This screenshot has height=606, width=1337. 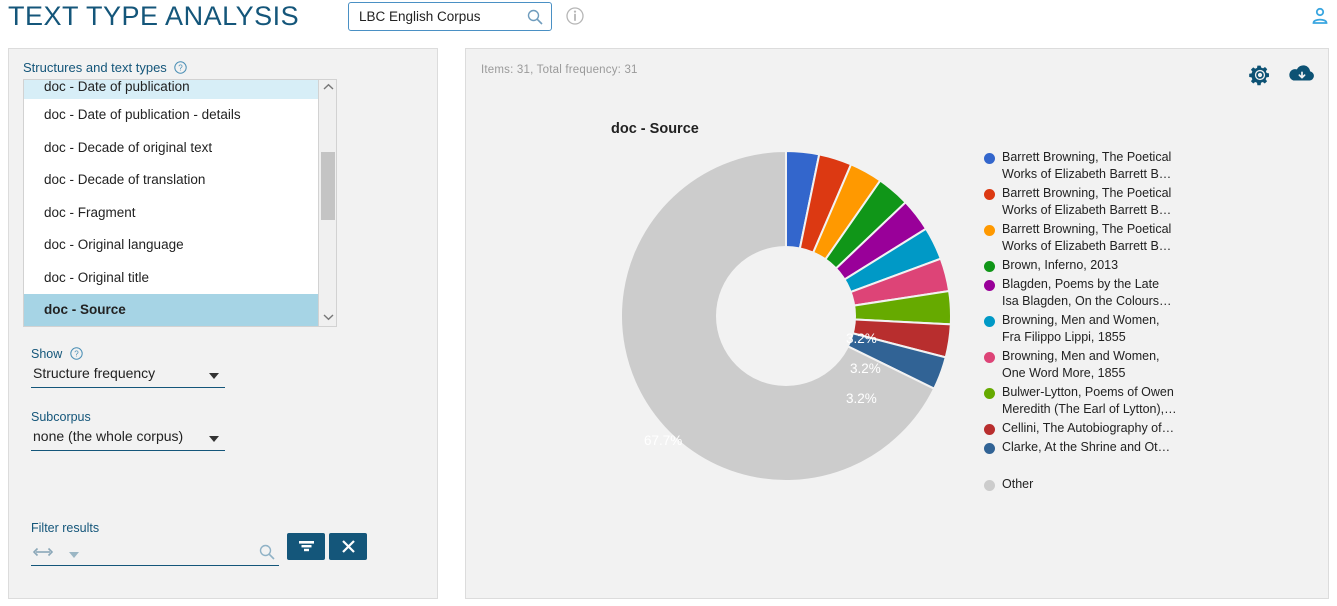 I want to click on apply-filter-button, so click(x=306, y=546).